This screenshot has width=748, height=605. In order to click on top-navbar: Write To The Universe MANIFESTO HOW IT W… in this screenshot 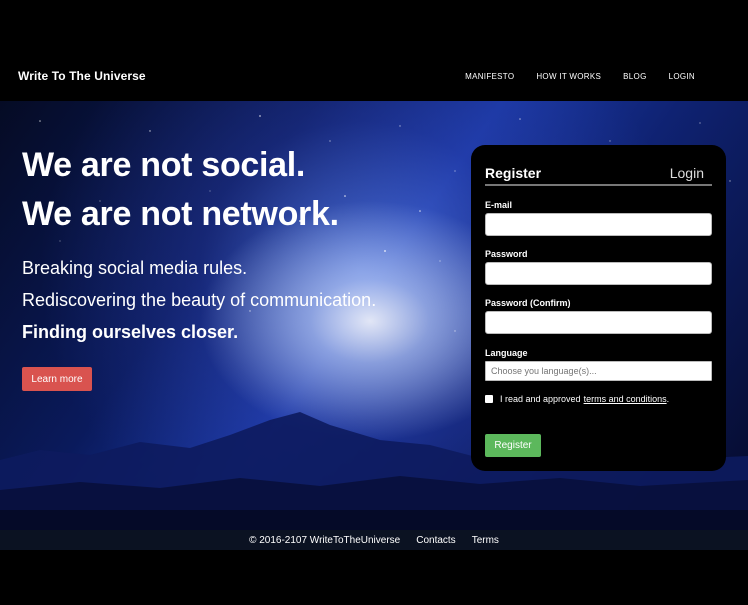, I will do `click(374, 76)`.